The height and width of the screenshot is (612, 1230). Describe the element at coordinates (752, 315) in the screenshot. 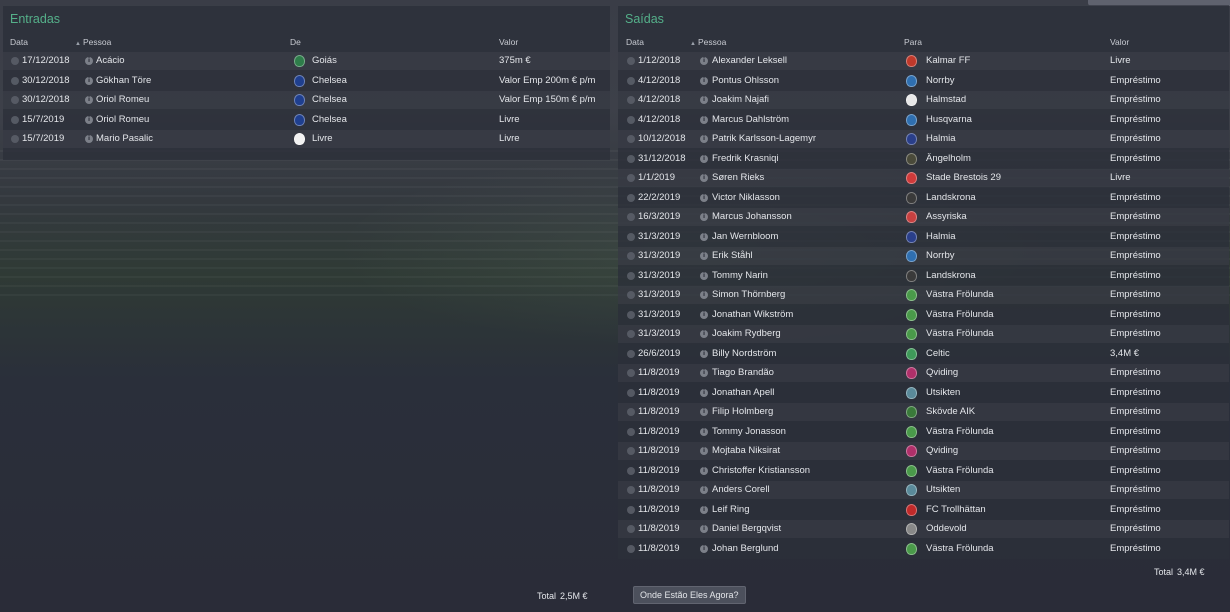

I see `row-person: Jonathan Wikström` at that location.